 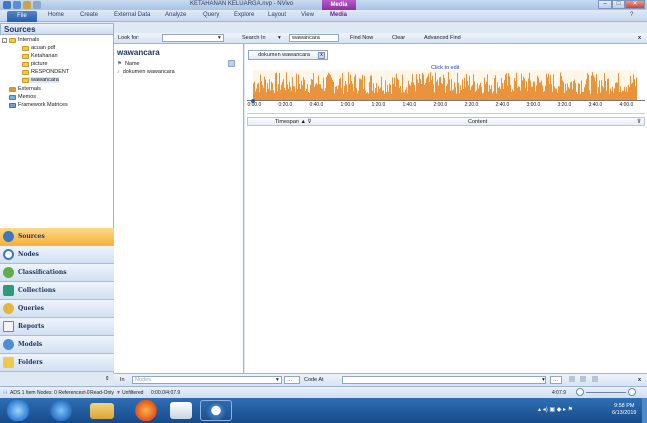 I want to click on zoom-out-icon, so click(x=580, y=392).